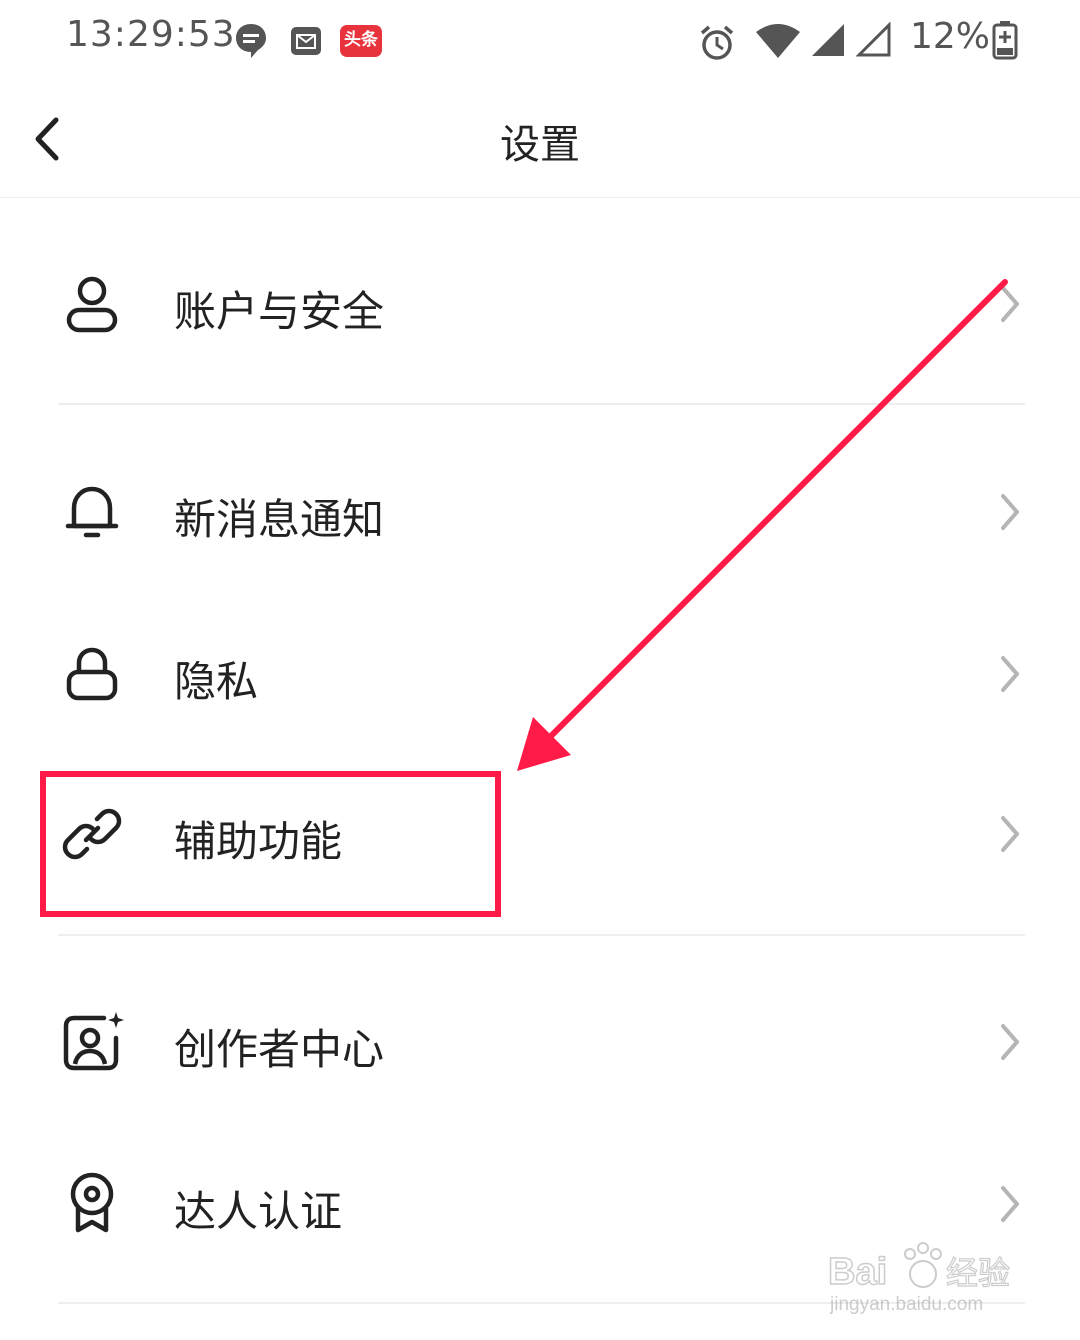 The image size is (1080, 1340). What do you see at coordinates (216, 681) in the screenshot?
I see `settings-item-label: 隐私` at bounding box center [216, 681].